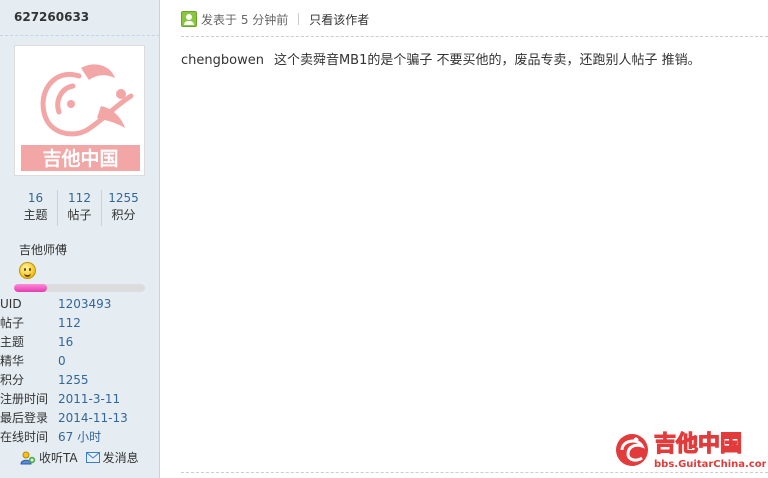 Image resolution: width=768 pixels, height=478 pixels. Describe the element at coordinates (28, 457) in the screenshot. I see `follow-icon` at that location.